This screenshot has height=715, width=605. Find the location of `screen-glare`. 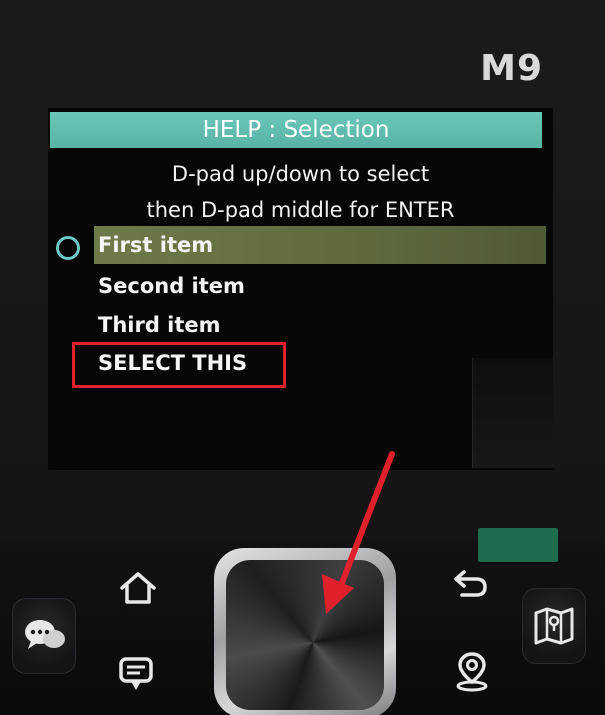

screen-glare is located at coordinates (512, 413).